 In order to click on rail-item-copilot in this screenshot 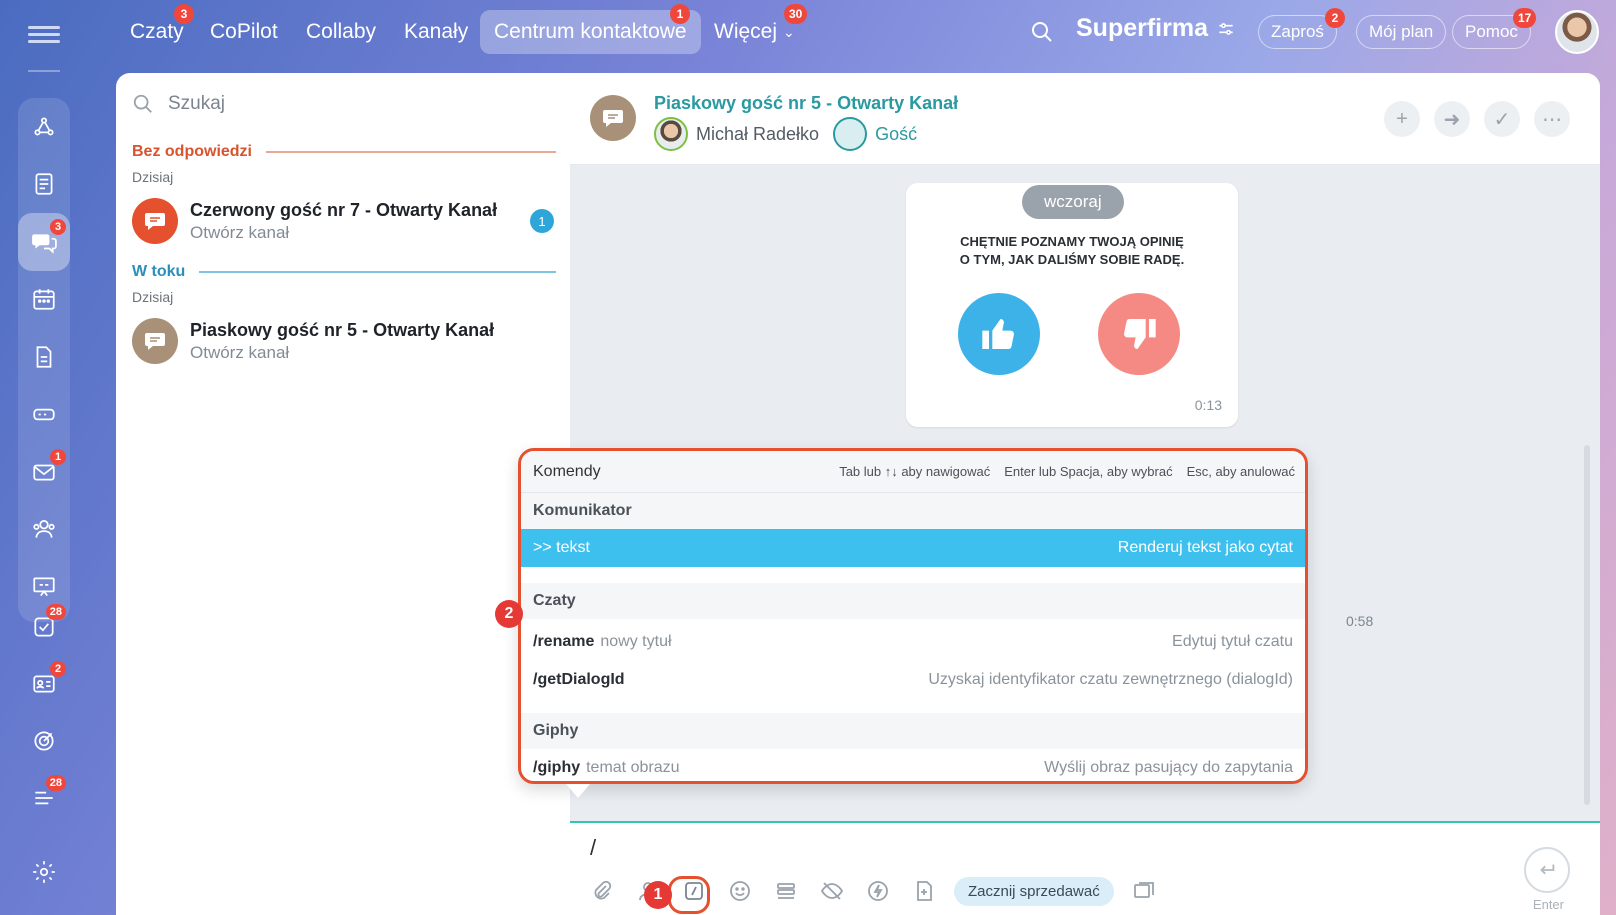, I will do `click(44, 127)`.